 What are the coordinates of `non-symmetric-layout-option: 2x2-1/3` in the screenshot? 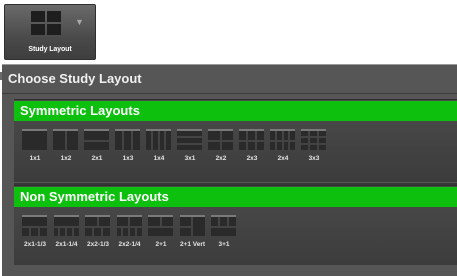 It's located at (98, 235).